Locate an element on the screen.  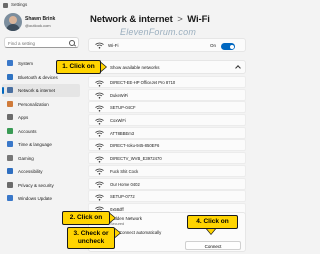
network-name: DIRECT-roku-945-850EF6 is located at coordinates (135, 146).